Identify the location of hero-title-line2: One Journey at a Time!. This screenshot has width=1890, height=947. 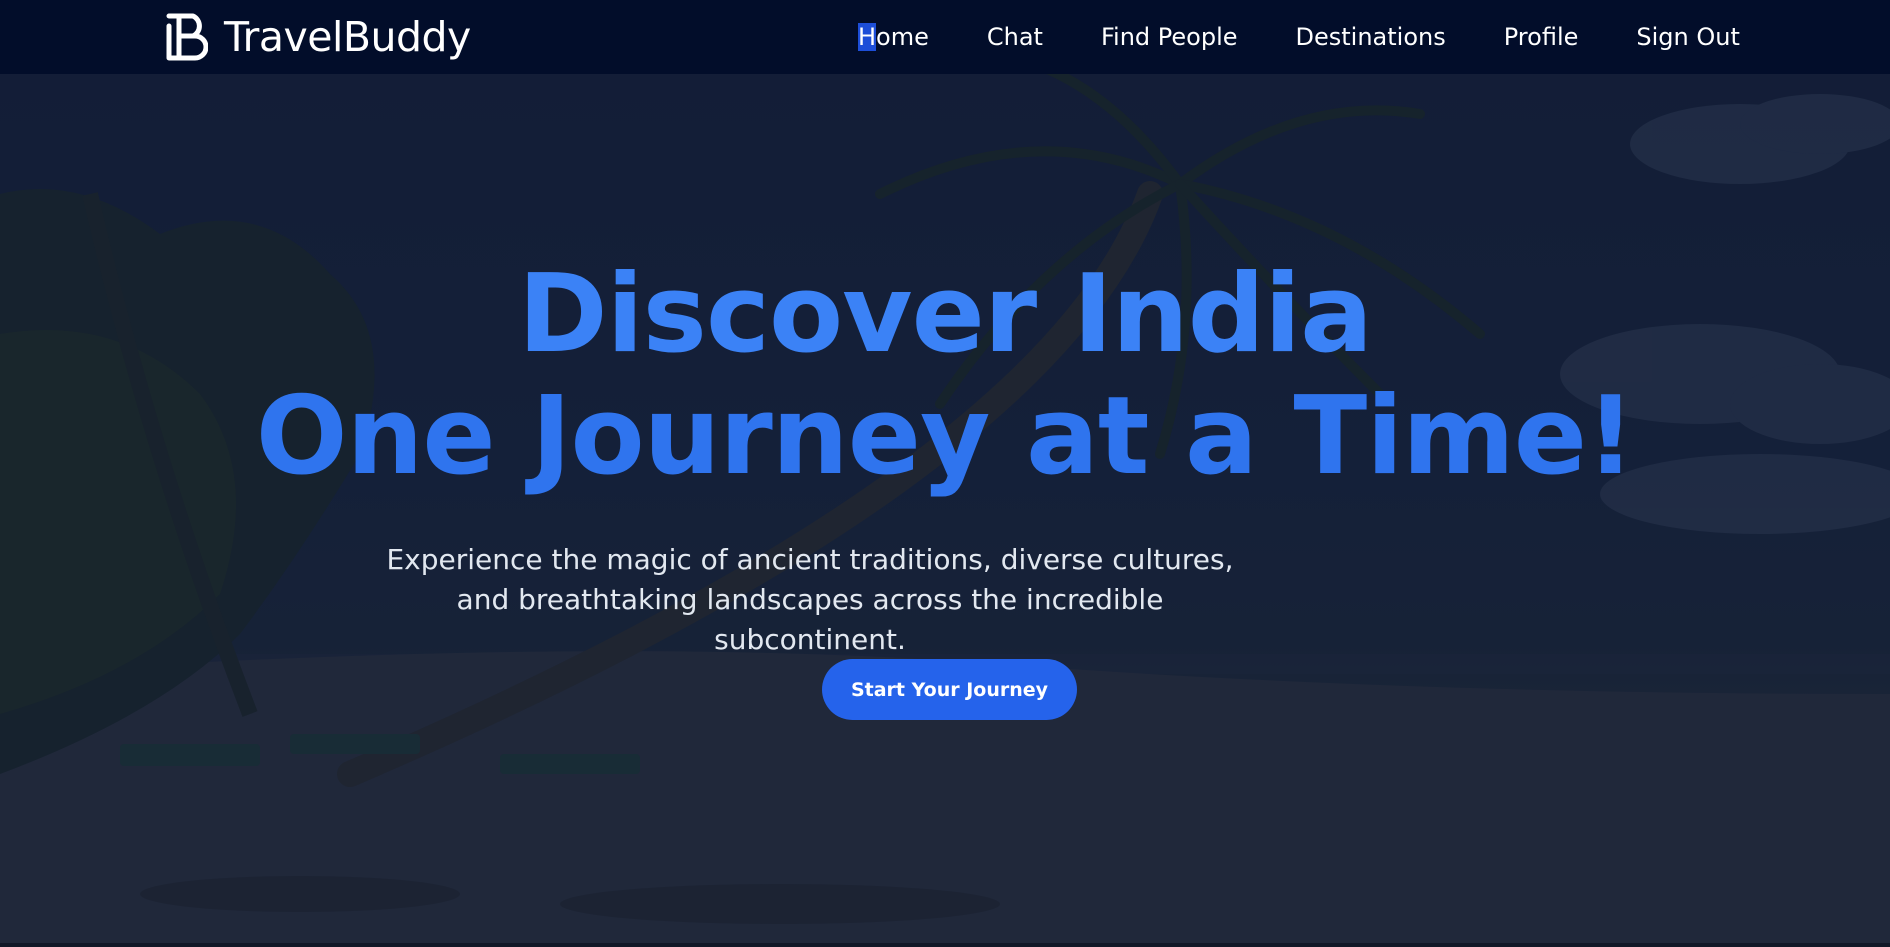
(945, 436).